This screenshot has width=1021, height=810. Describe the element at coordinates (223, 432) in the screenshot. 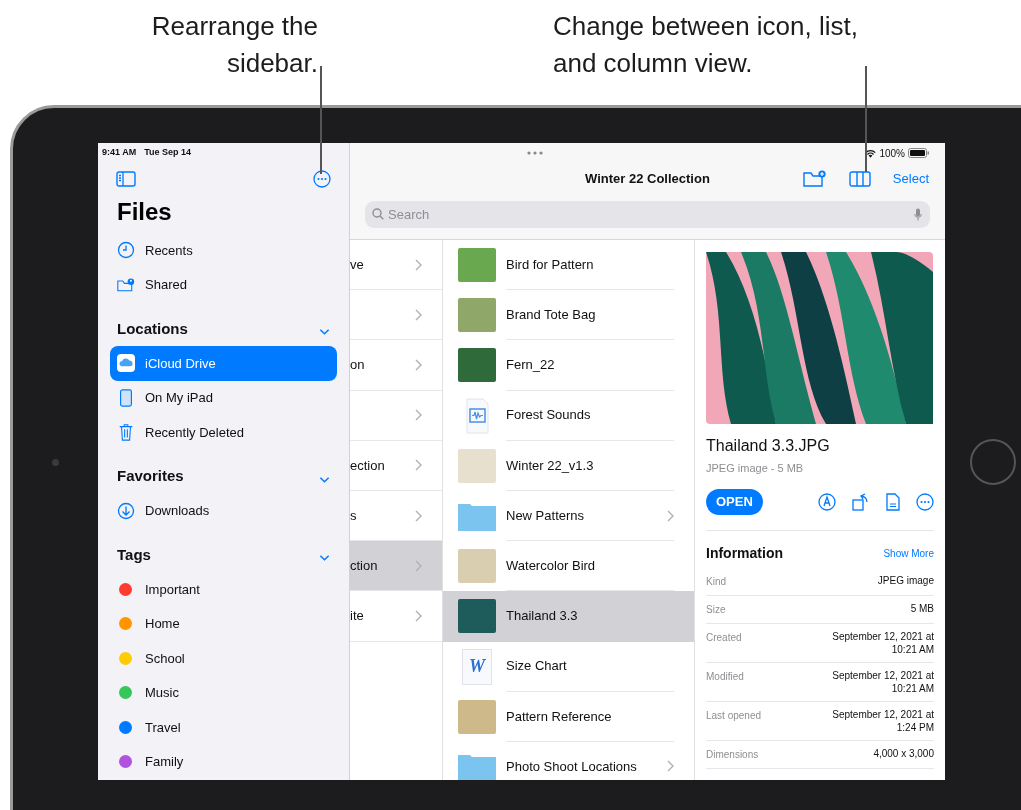

I see `sidebar-item: Recently Deleted` at that location.